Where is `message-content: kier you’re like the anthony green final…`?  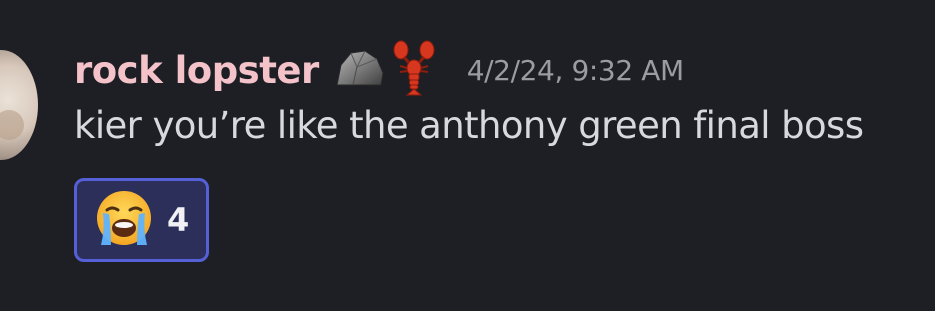
message-content: kier you’re like the anthony green final… is located at coordinates (469, 125).